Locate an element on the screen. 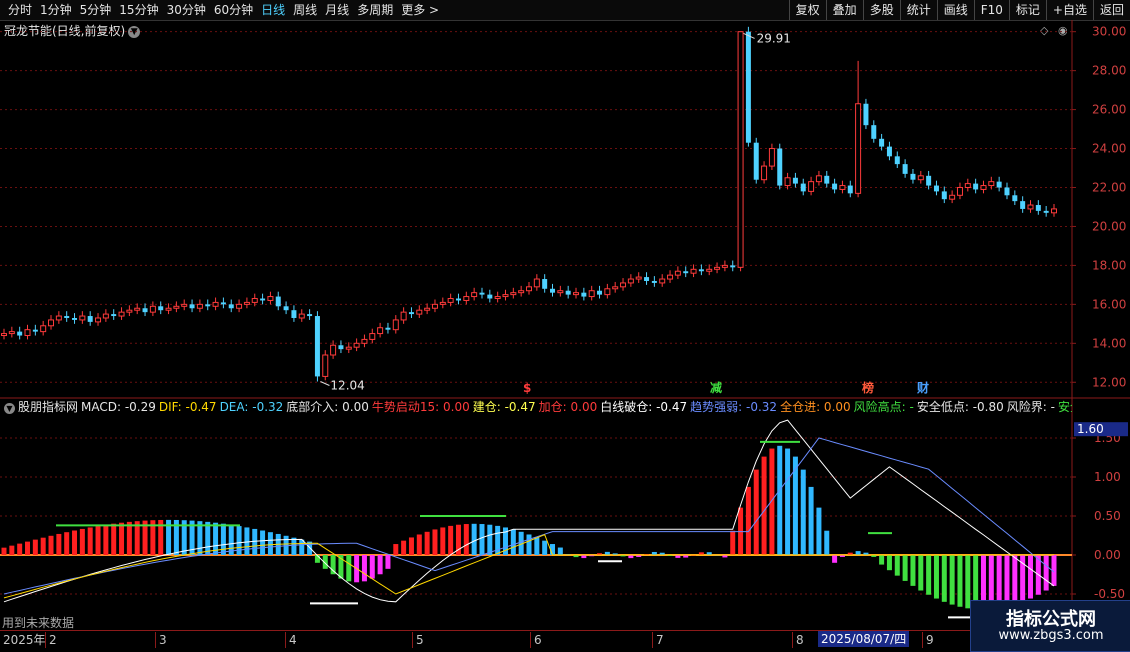 The height and width of the screenshot is (652, 1130). price-tick-label: 14.00 is located at coordinates (1109, 343).